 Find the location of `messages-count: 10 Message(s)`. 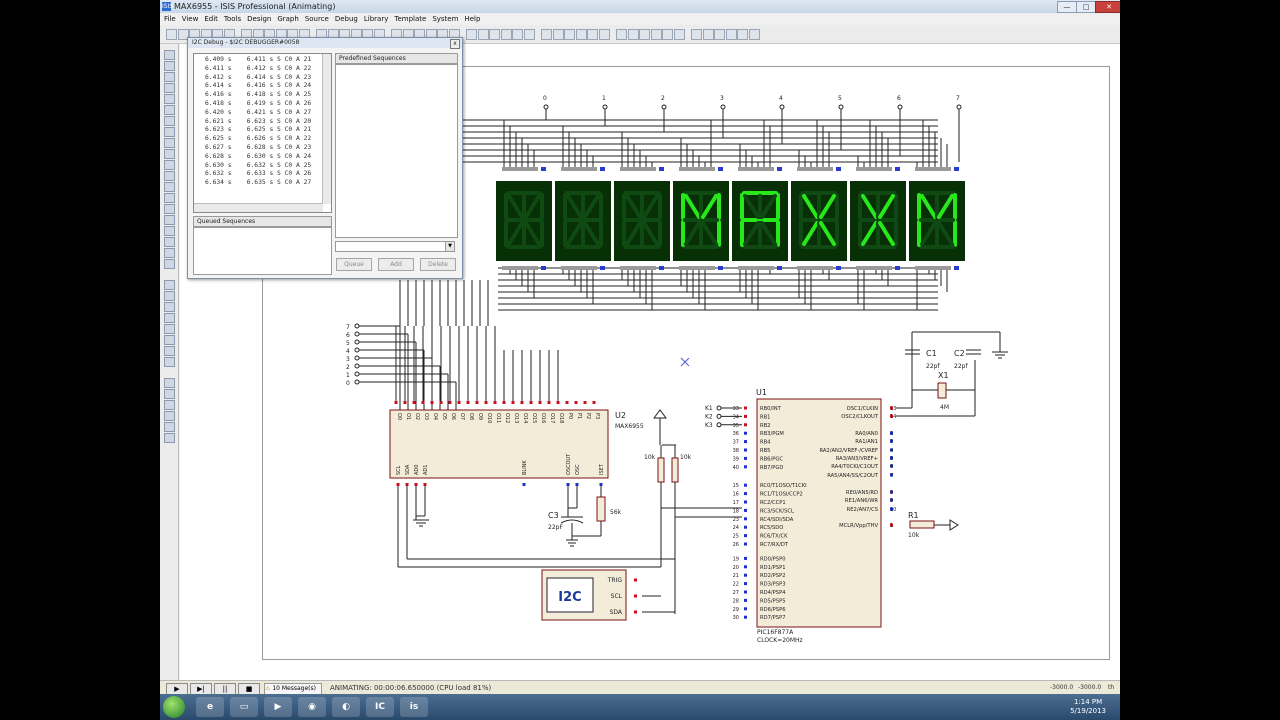

messages-count: 10 Message(s) is located at coordinates (294, 688).